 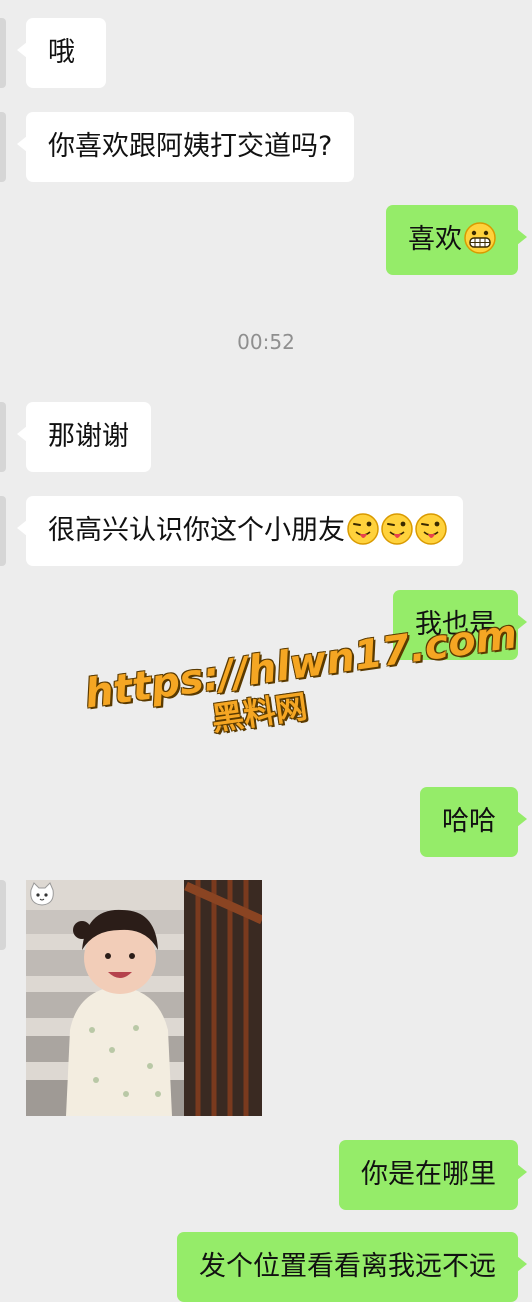 What do you see at coordinates (42, 897) in the screenshot?
I see `cat-face-icon` at bounding box center [42, 897].